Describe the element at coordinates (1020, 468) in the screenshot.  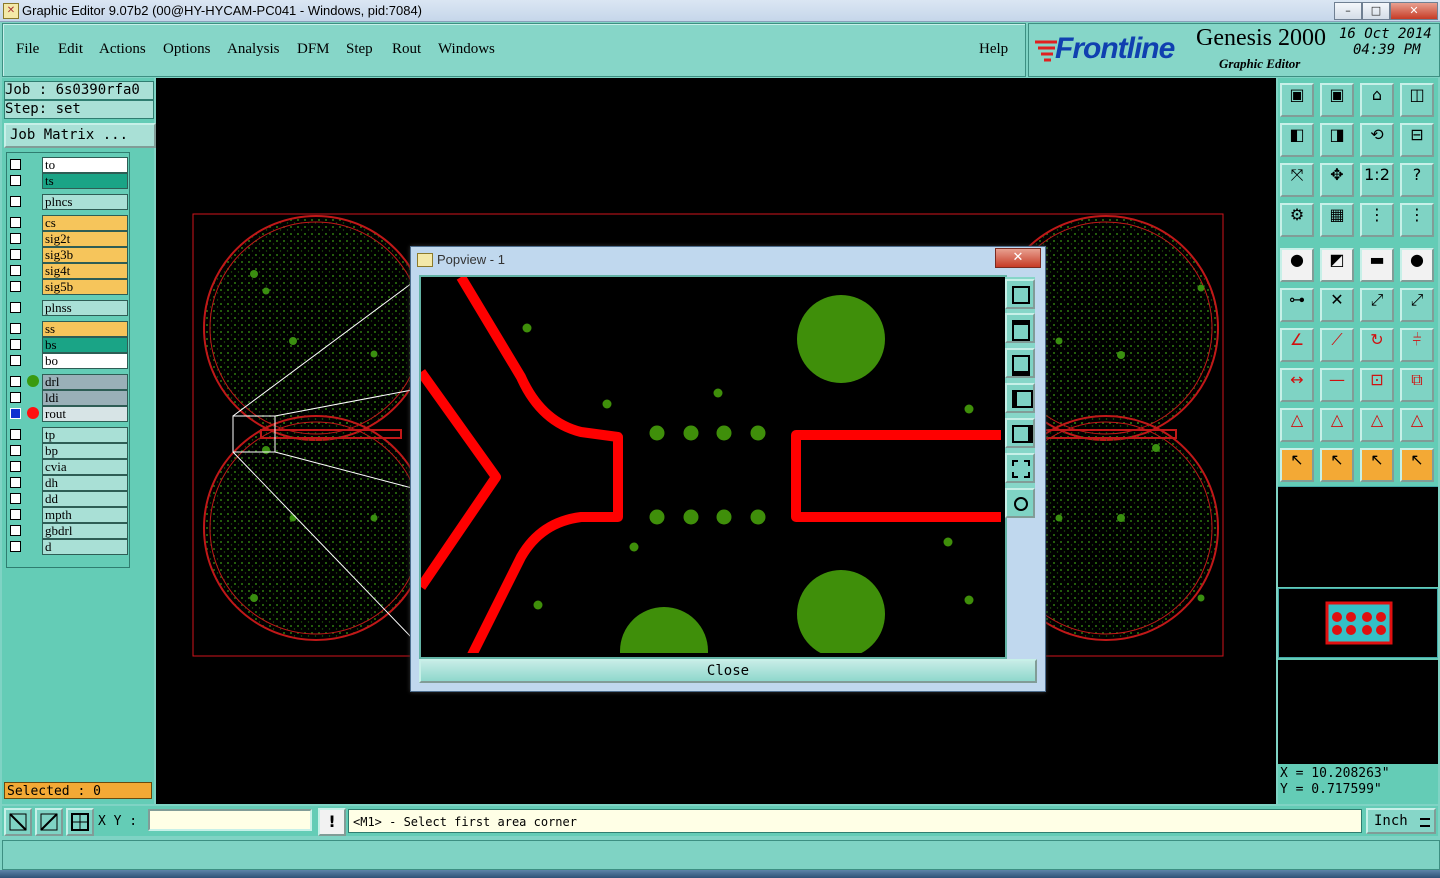
I see `popview-zoom-fit-button` at that location.